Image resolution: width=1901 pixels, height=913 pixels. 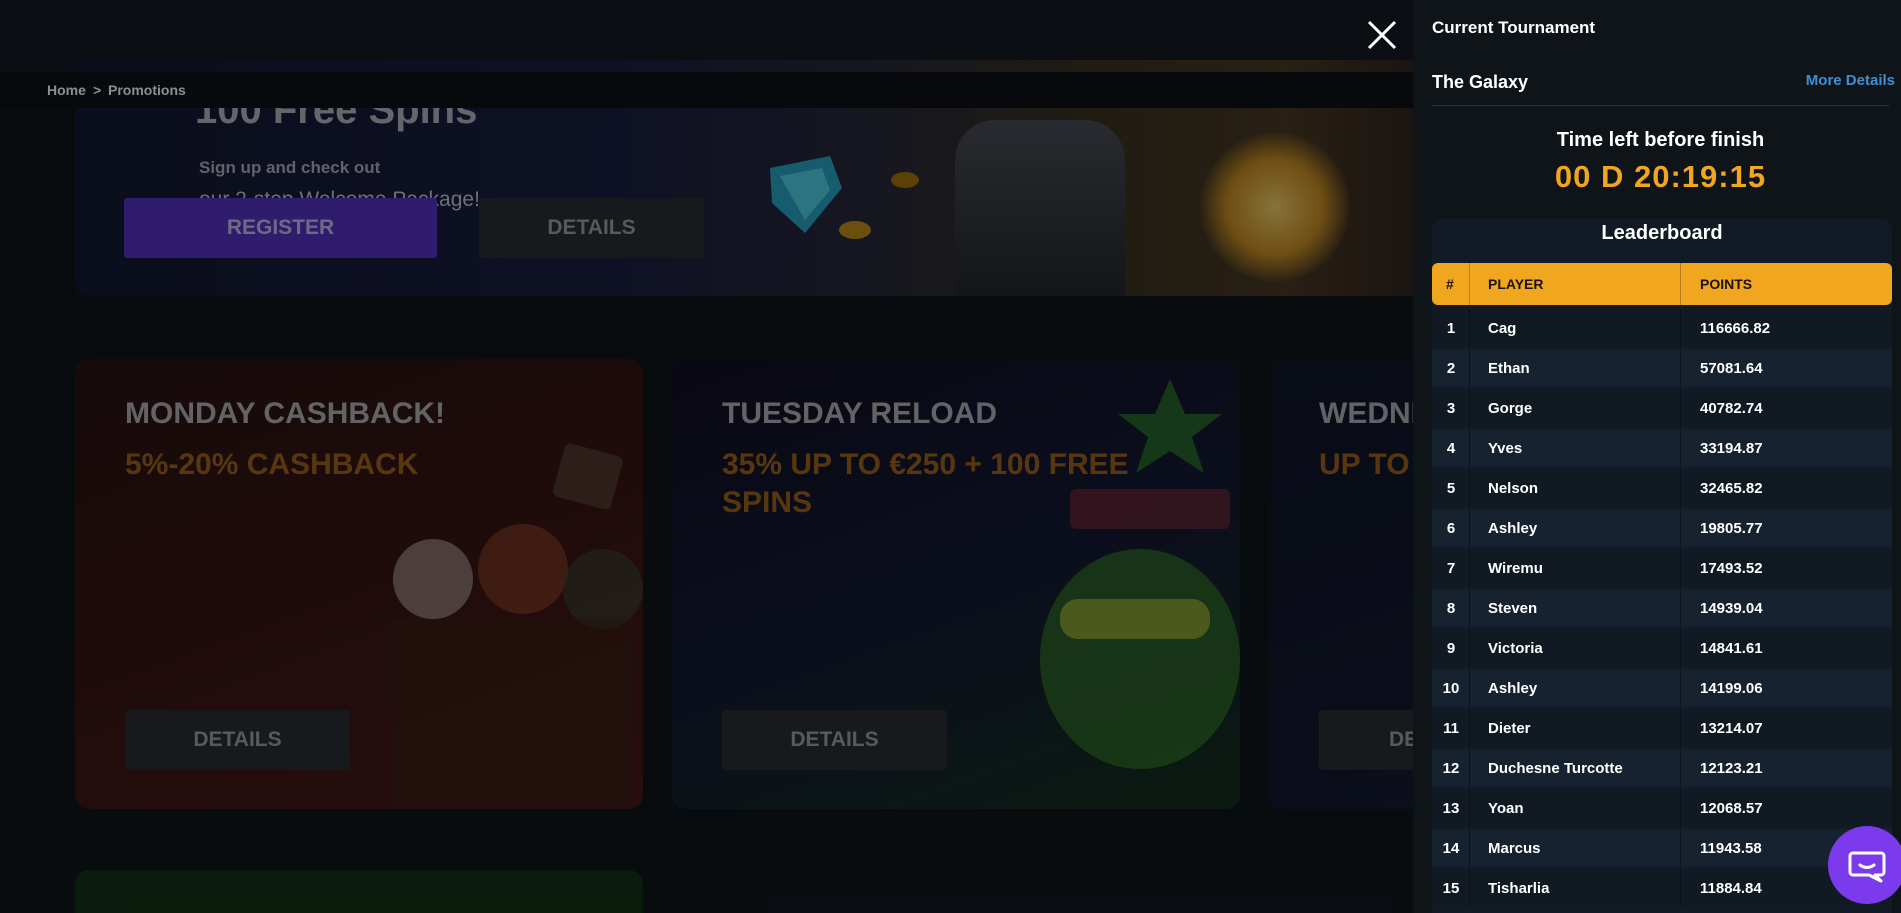 I want to click on points-cell: 13214.07, so click(x=1731, y=728).